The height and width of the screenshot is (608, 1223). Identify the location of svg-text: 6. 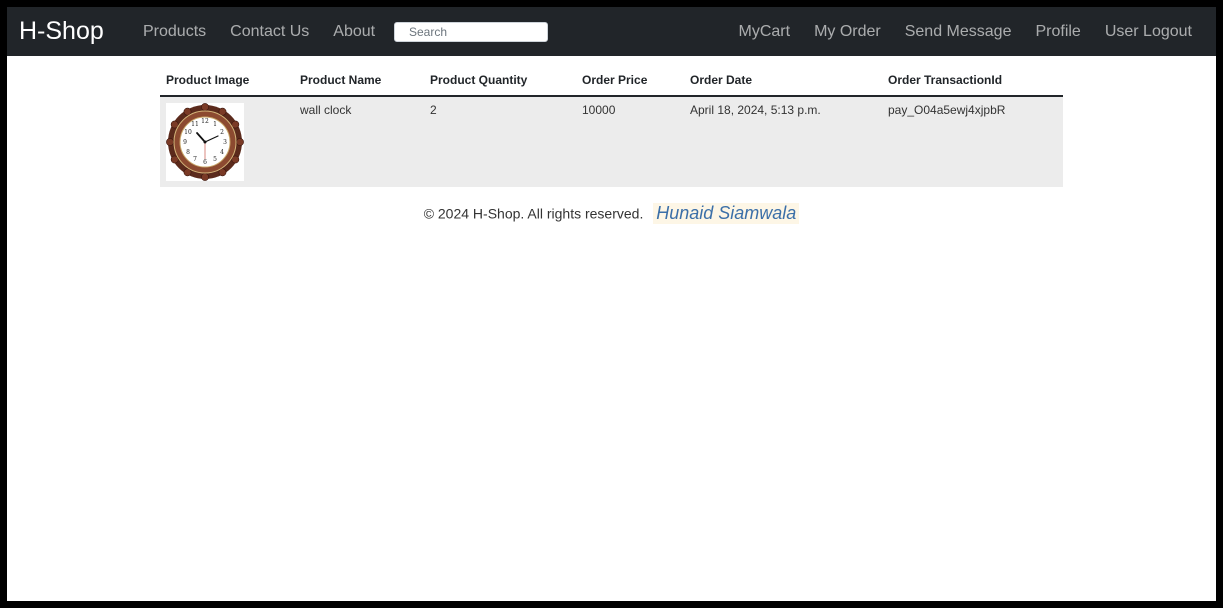
(205, 162).